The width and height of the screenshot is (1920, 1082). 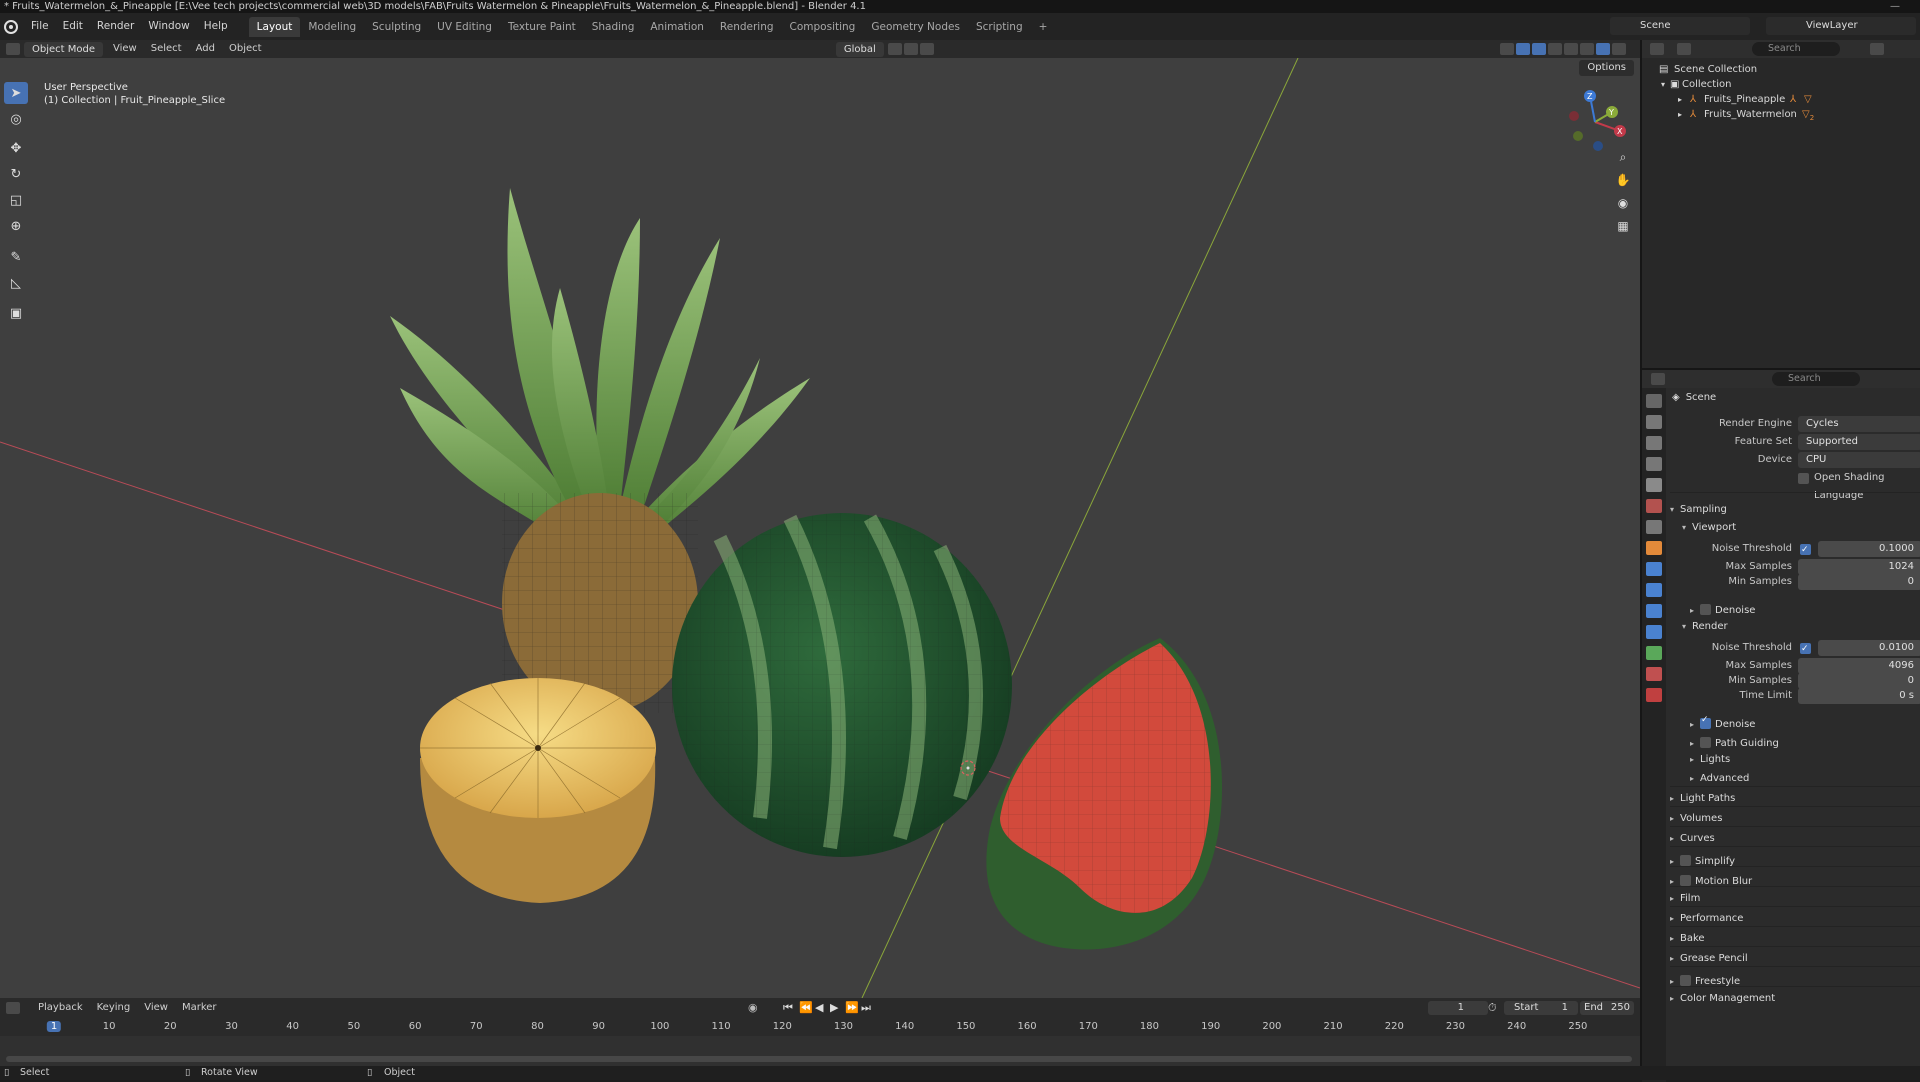 What do you see at coordinates (13, 49) in the screenshot?
I see `editor-type-icon` at bounding box center [13, 49].